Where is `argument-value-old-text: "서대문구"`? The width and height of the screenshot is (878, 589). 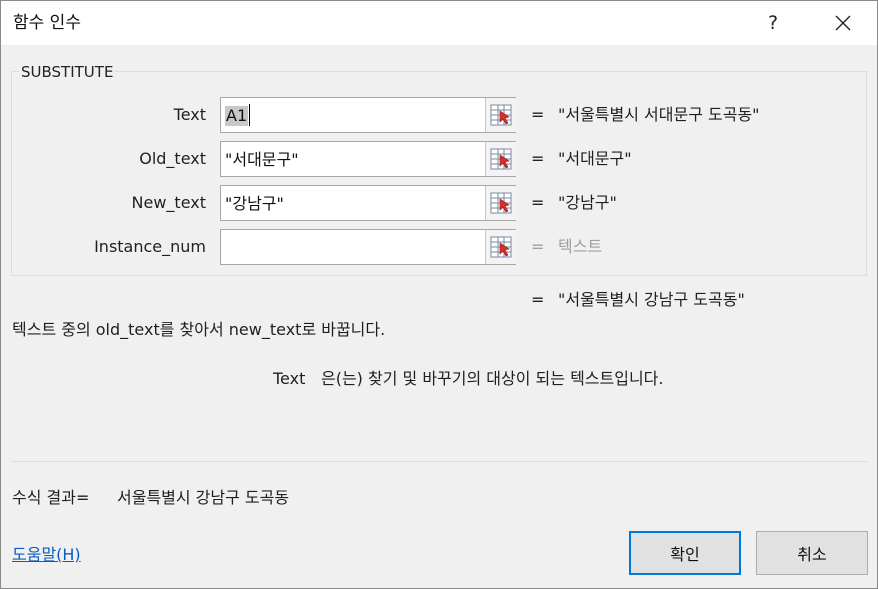 argument-value-old-text: "서대문구" is located at coordinates (262, 159).